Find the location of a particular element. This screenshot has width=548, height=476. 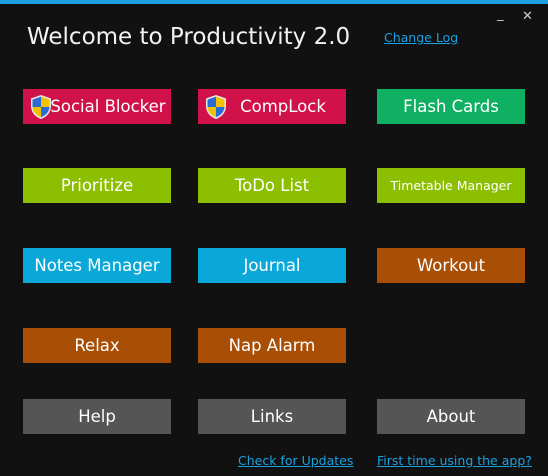

check-for-updates-link: Check for Updates is located at coordinates (295, 460).